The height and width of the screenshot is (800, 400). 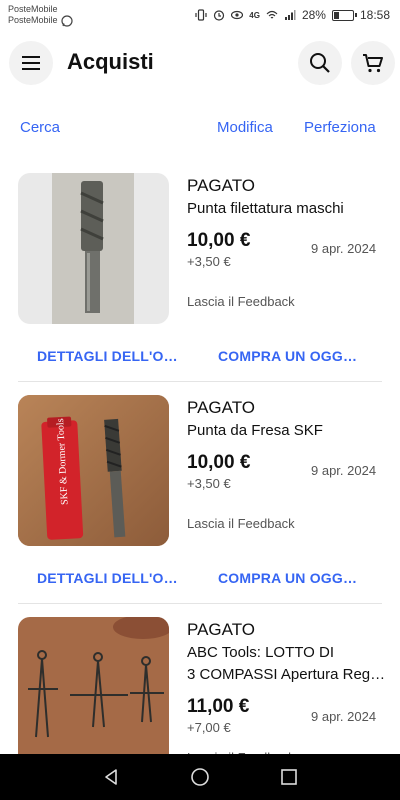 I want to click on cart-button, so click(x=373, y=63).